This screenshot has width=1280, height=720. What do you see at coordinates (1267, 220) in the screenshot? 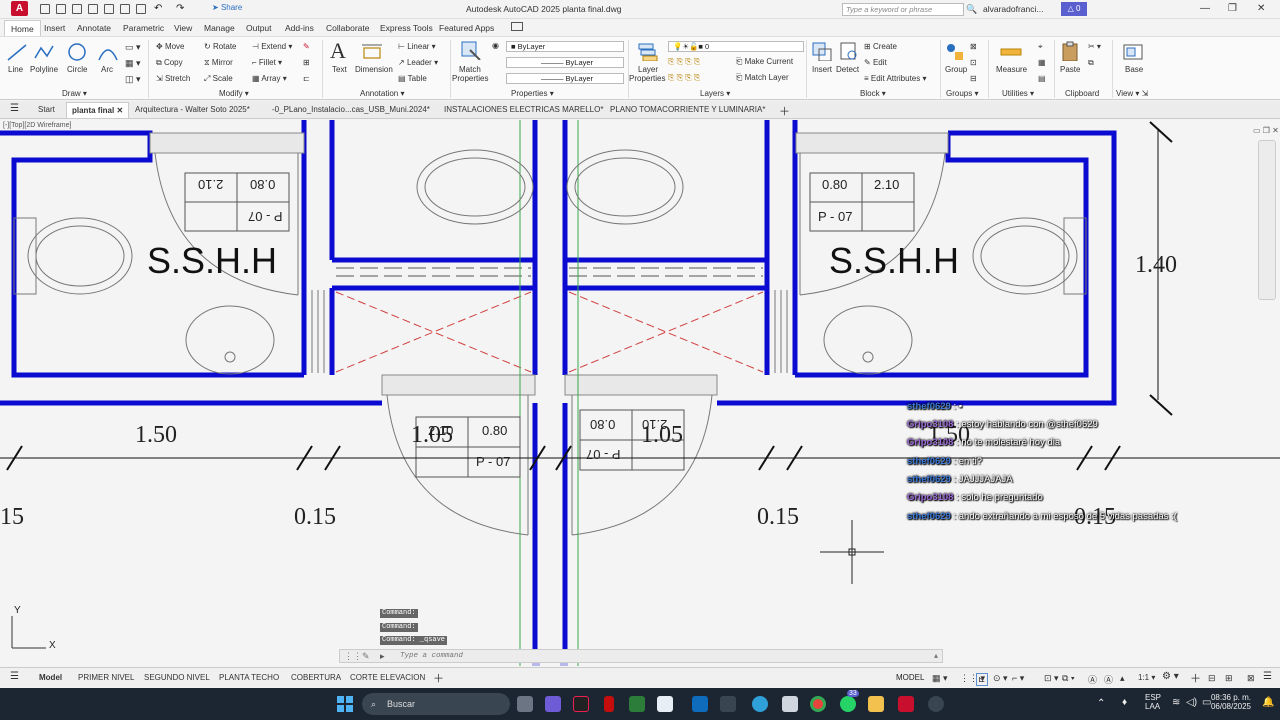
I see `navigation-bar` at bounding box center [1267, 220].